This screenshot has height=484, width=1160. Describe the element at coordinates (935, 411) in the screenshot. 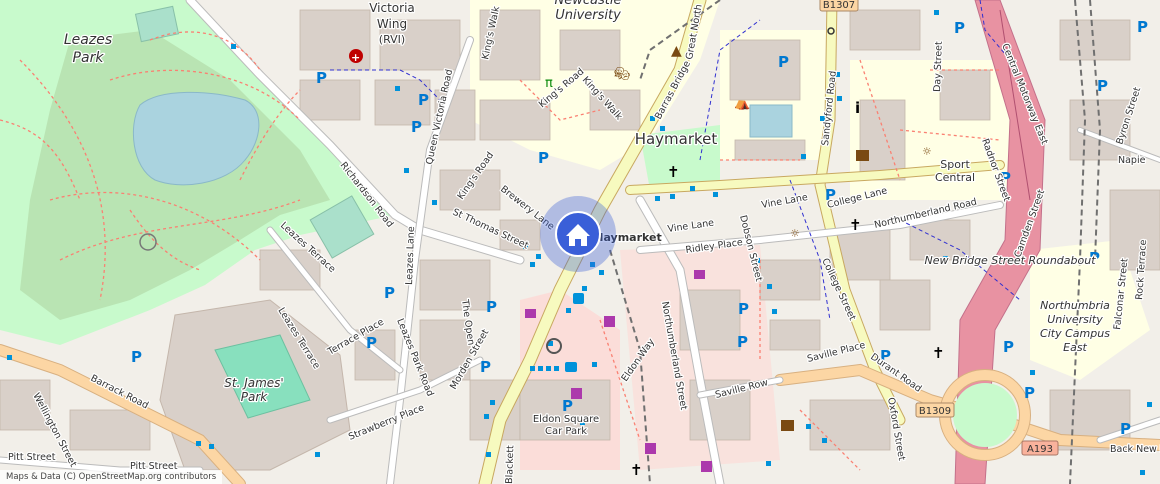

I see `shield-b1309-text: B1309` at that location.